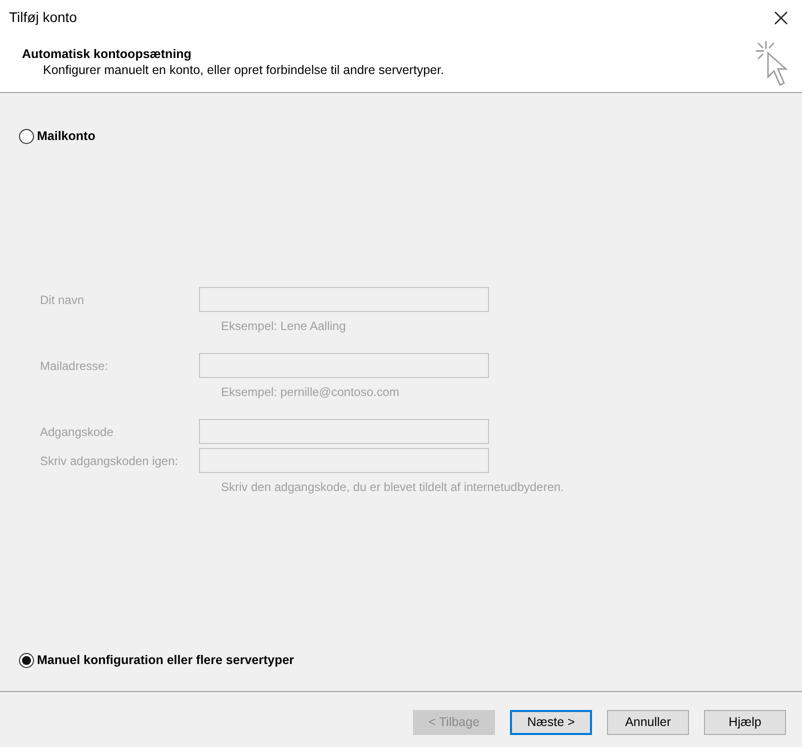 Image resolution: width=802 pixels, height=747 pixels. What do you see at coordinates (392, 487) in the screenshot?
I see `hint-text: Skriv den adgangskode, du er blevet tildelt af internetudbyderen.` at bounding box center [392, 487].